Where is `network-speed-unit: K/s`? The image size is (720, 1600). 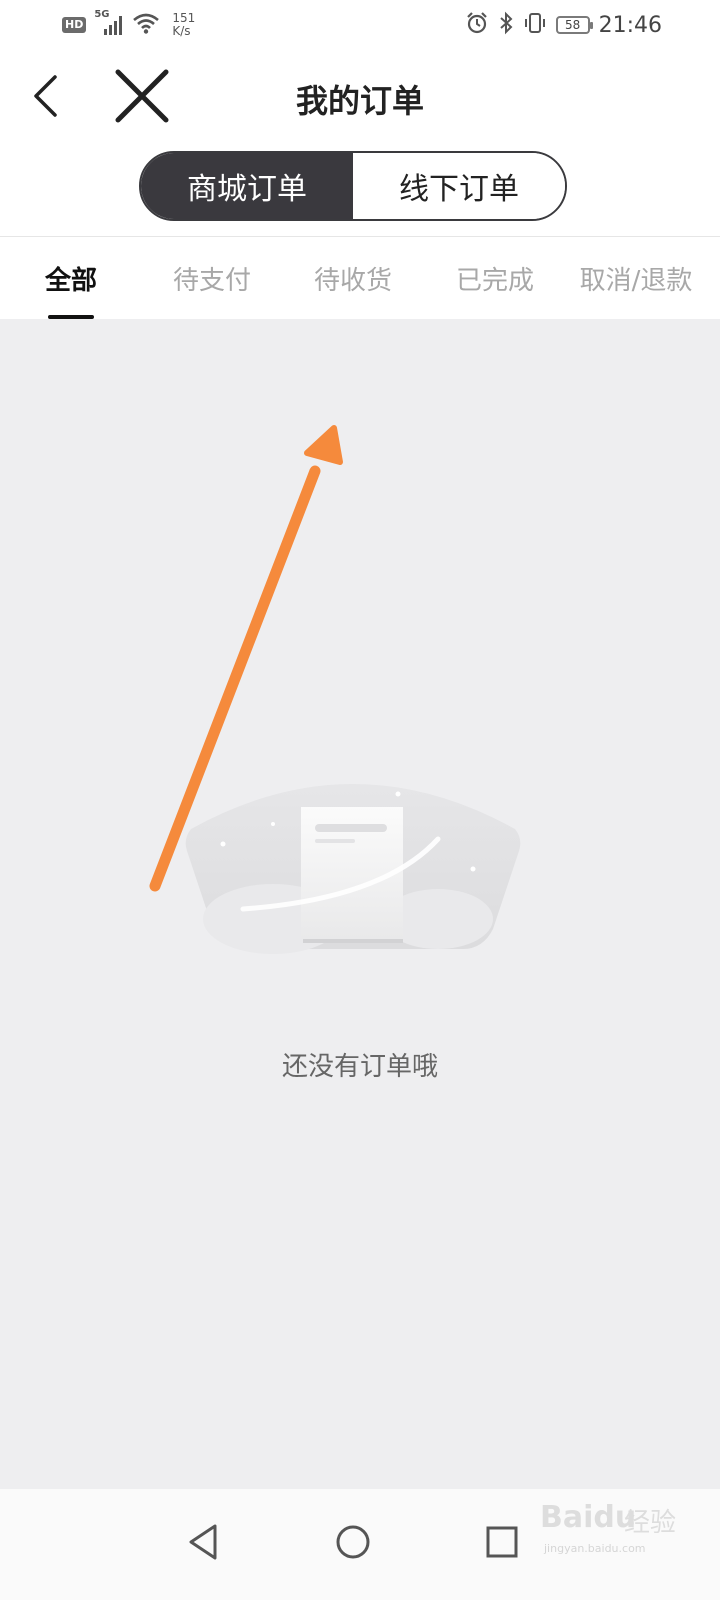 network-speed-unit: K/s is located at coordinates (181, 31).